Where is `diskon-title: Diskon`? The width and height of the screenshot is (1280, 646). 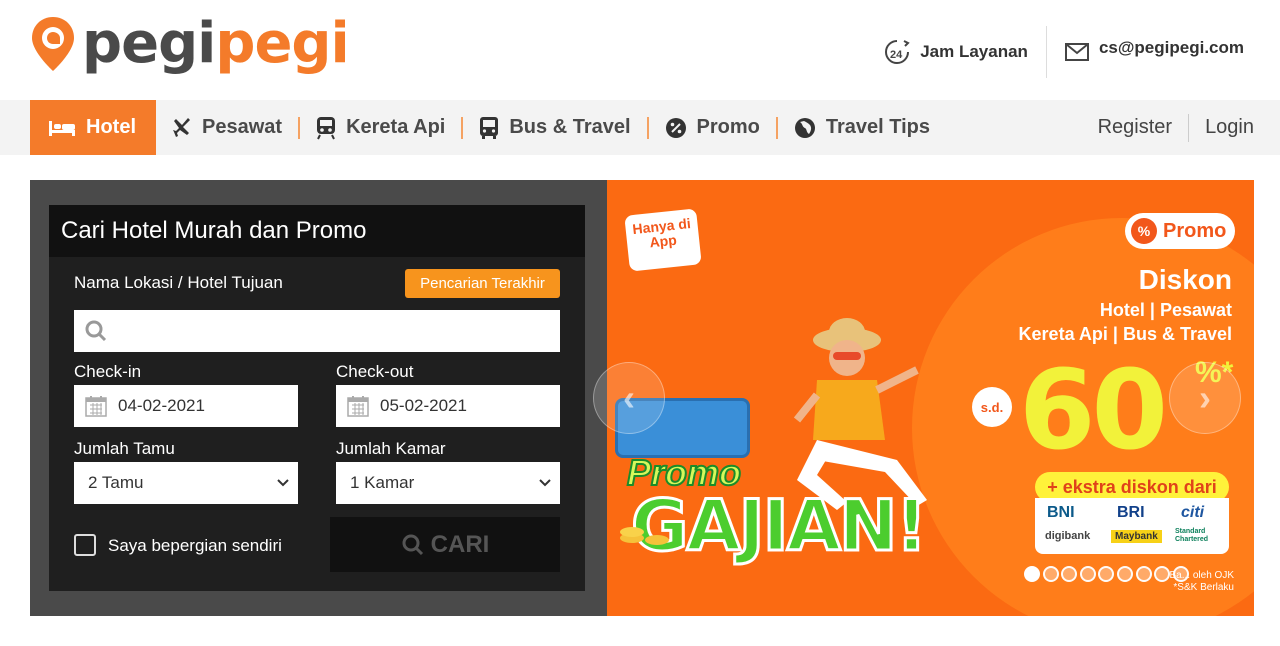
diskon-title: Diskon is located at coordinates (1185, 279).